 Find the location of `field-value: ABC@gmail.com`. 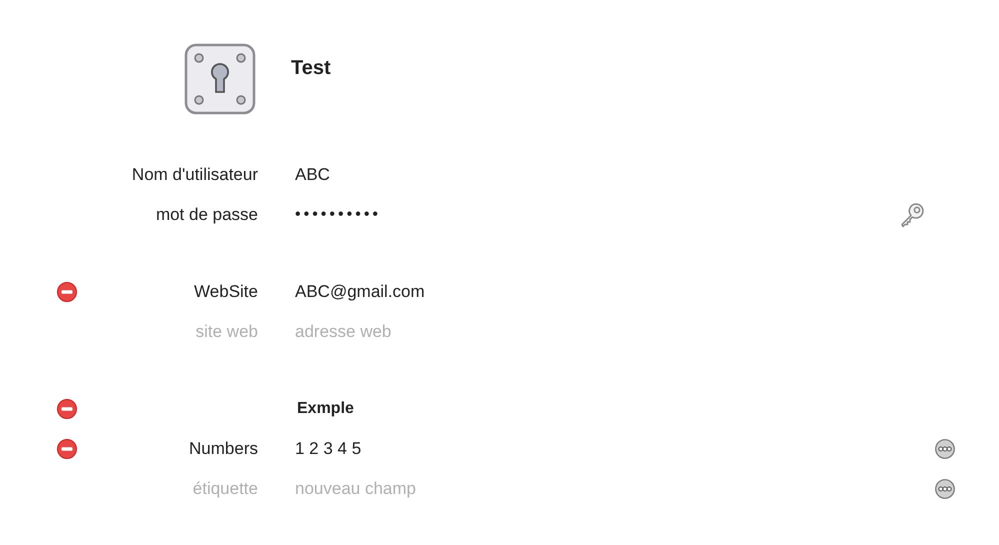

field-value: ABC@gmail.com is located at coordinates (360, 292).